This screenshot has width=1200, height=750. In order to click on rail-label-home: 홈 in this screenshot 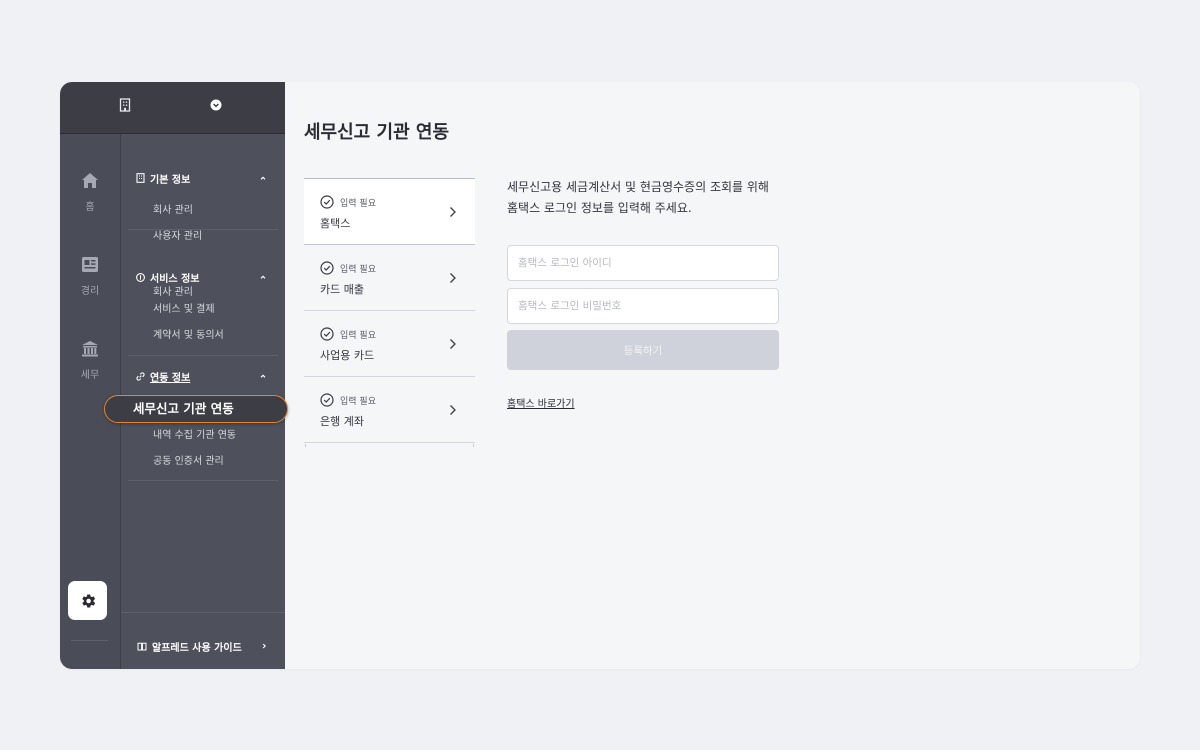, I will do `click(90, 207)`.